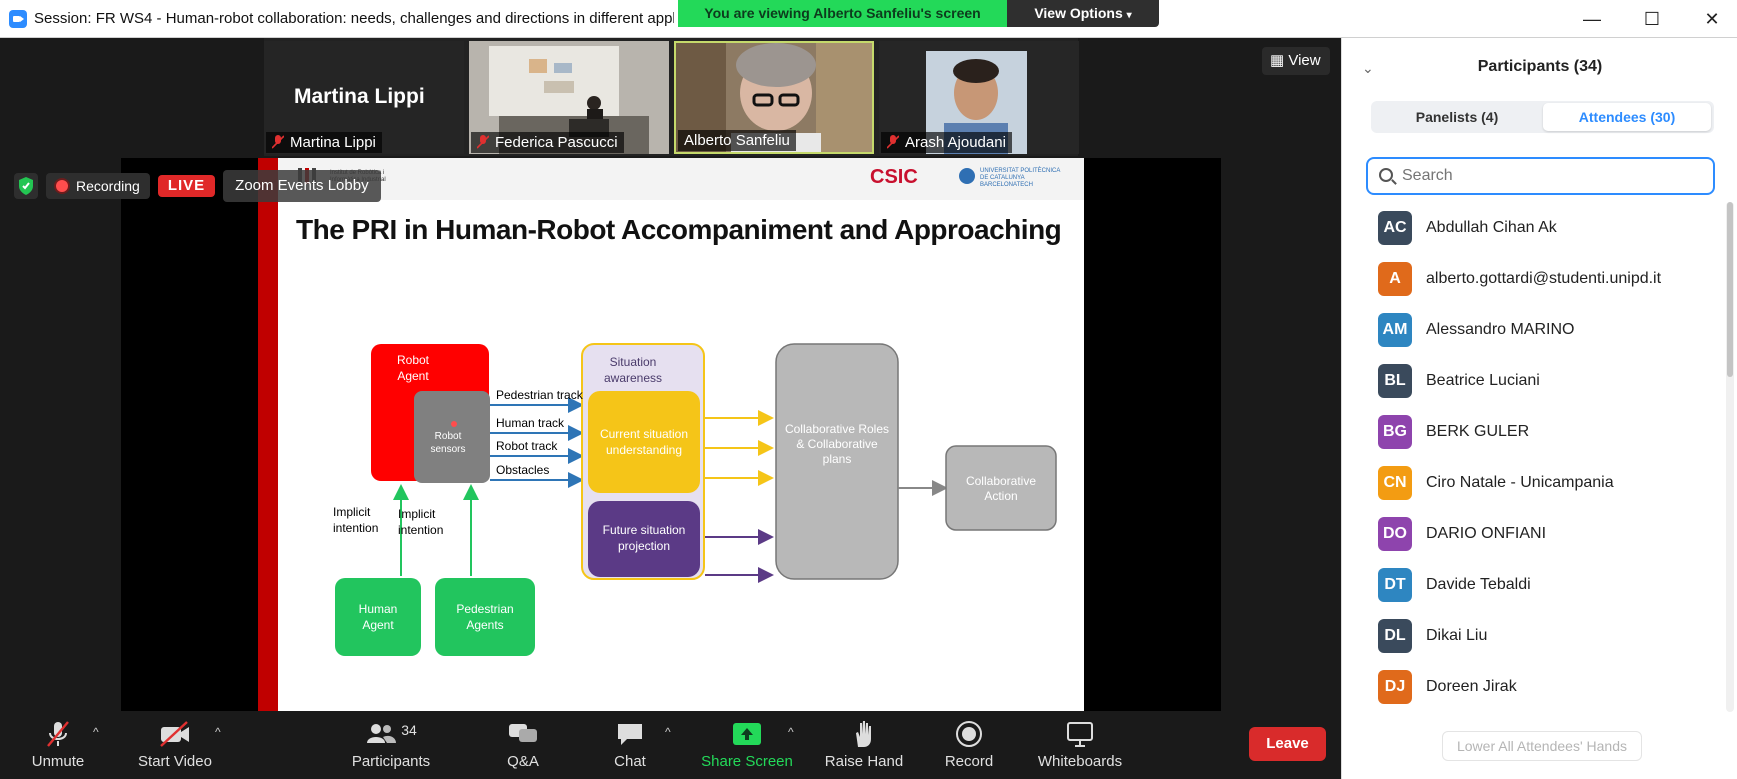 The height and width of the screenshot is (779, 1737). Describe the element at coordinates (864, 747) in the screenshot. I see `raise-hand-button: Raise Hand` at that location.